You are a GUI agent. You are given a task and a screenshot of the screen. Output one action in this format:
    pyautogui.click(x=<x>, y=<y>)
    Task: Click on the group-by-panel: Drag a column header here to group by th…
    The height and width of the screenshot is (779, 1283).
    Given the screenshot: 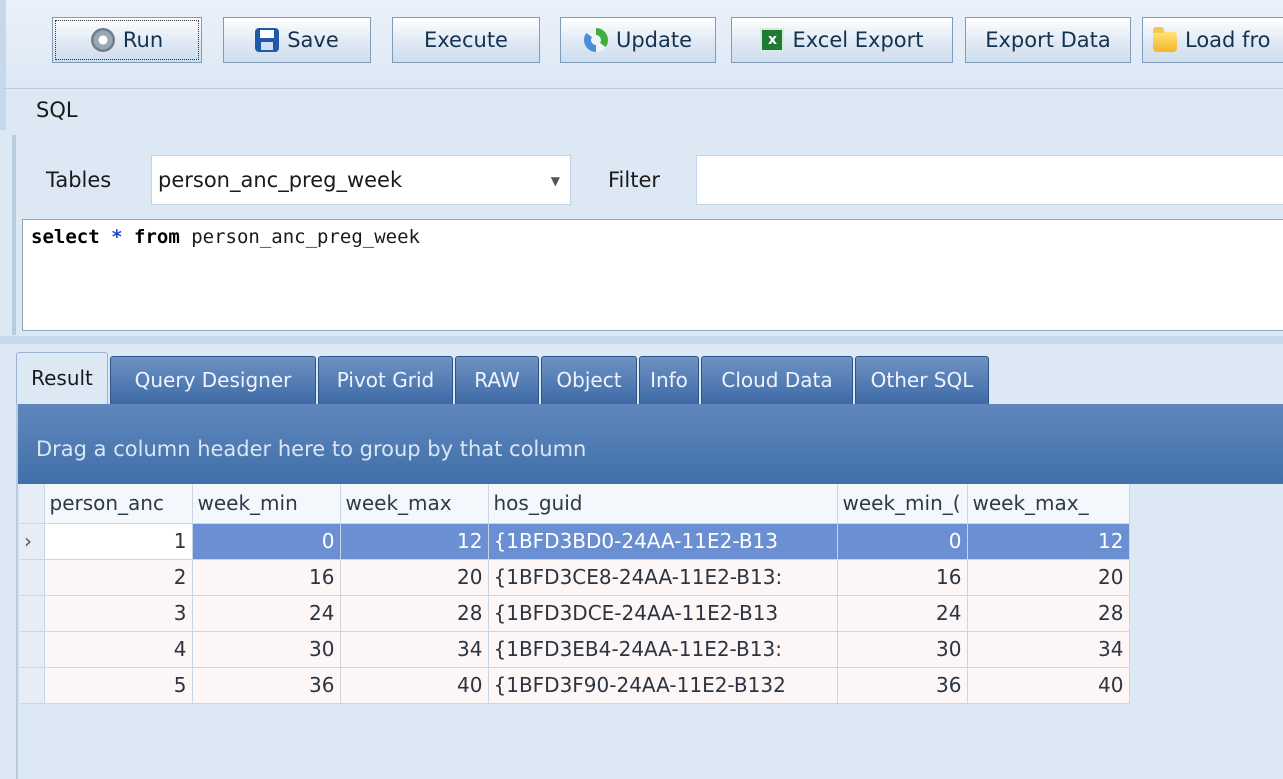 What is the action you would take?
    pyautogui.click(x=650, y=444)
    